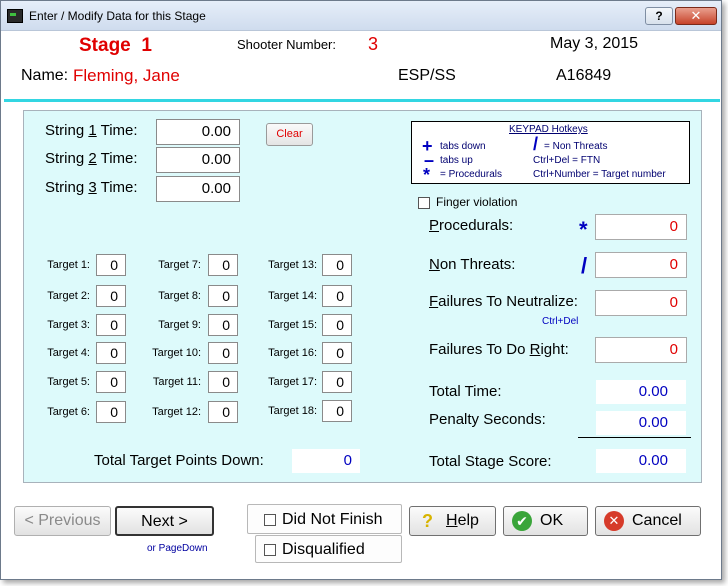  Describe the element at coordinates (270, 549) in the screenshot. I see `dq-box` at that location.